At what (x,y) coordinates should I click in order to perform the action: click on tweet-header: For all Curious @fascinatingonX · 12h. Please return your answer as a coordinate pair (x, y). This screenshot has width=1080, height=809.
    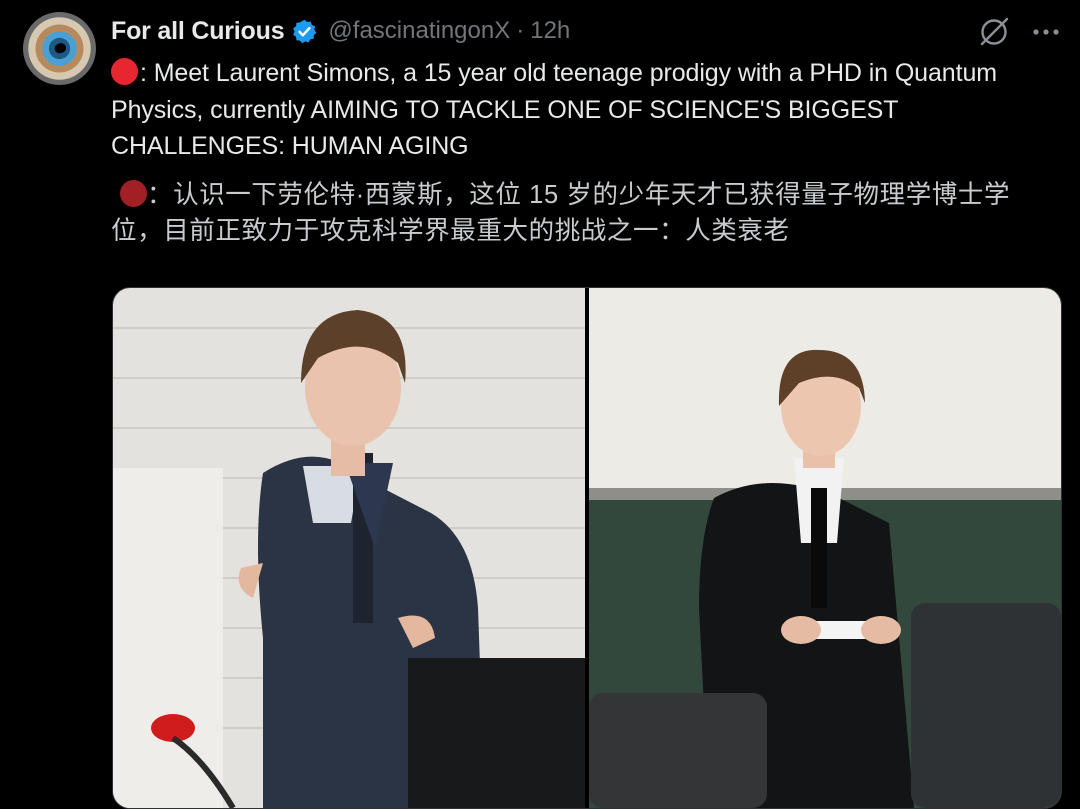
    Looking at the image, I should click on (340, 31).